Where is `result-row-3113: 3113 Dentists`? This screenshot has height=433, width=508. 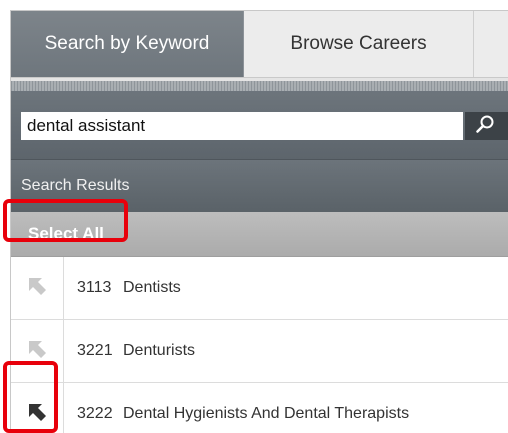 result-row-3113: 3113 Dentists is located at coordinates (259, 288).